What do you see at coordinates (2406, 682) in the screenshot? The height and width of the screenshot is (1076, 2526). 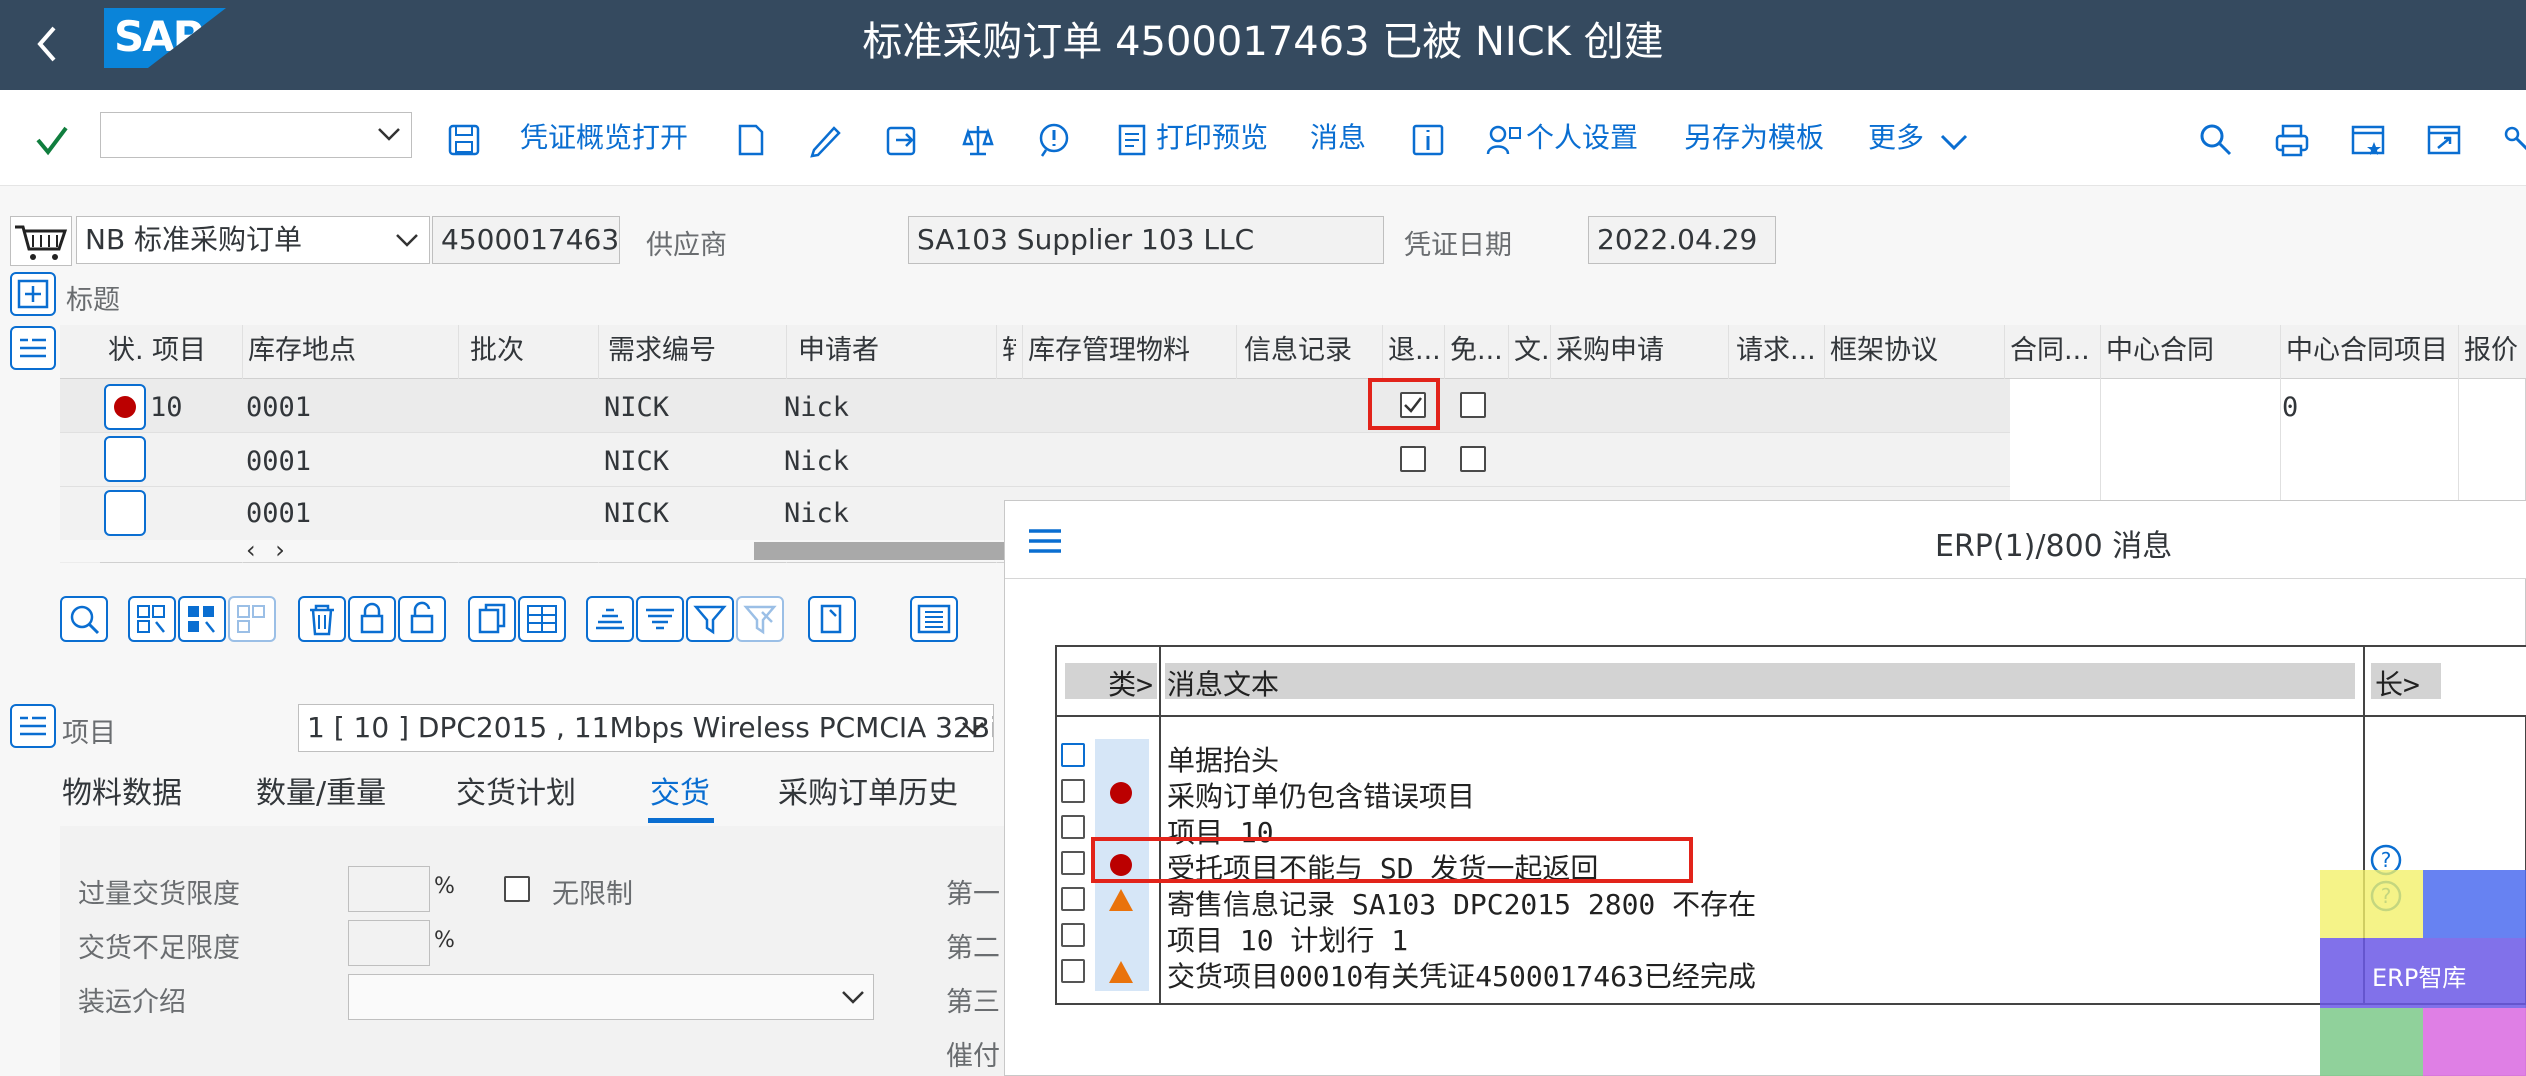 I see `col-long-header: 长>` at bounding box center [2406, 682].